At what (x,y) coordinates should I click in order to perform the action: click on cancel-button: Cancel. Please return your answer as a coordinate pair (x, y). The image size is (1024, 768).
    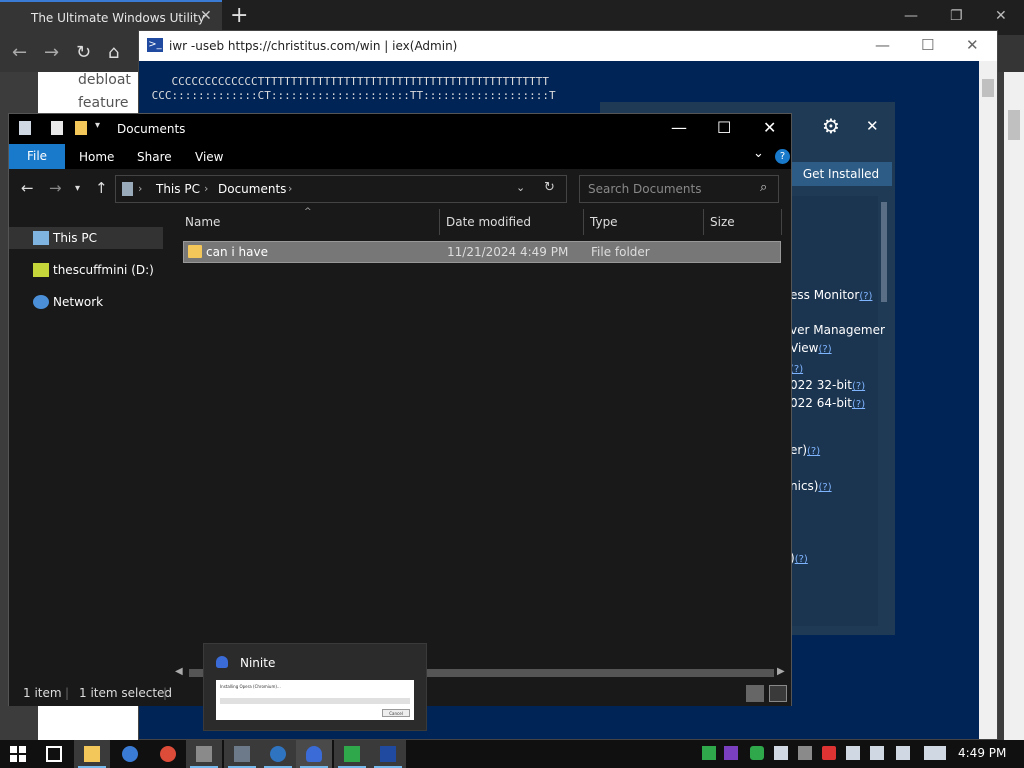
    Looking at the image, I should click on (396, 713).